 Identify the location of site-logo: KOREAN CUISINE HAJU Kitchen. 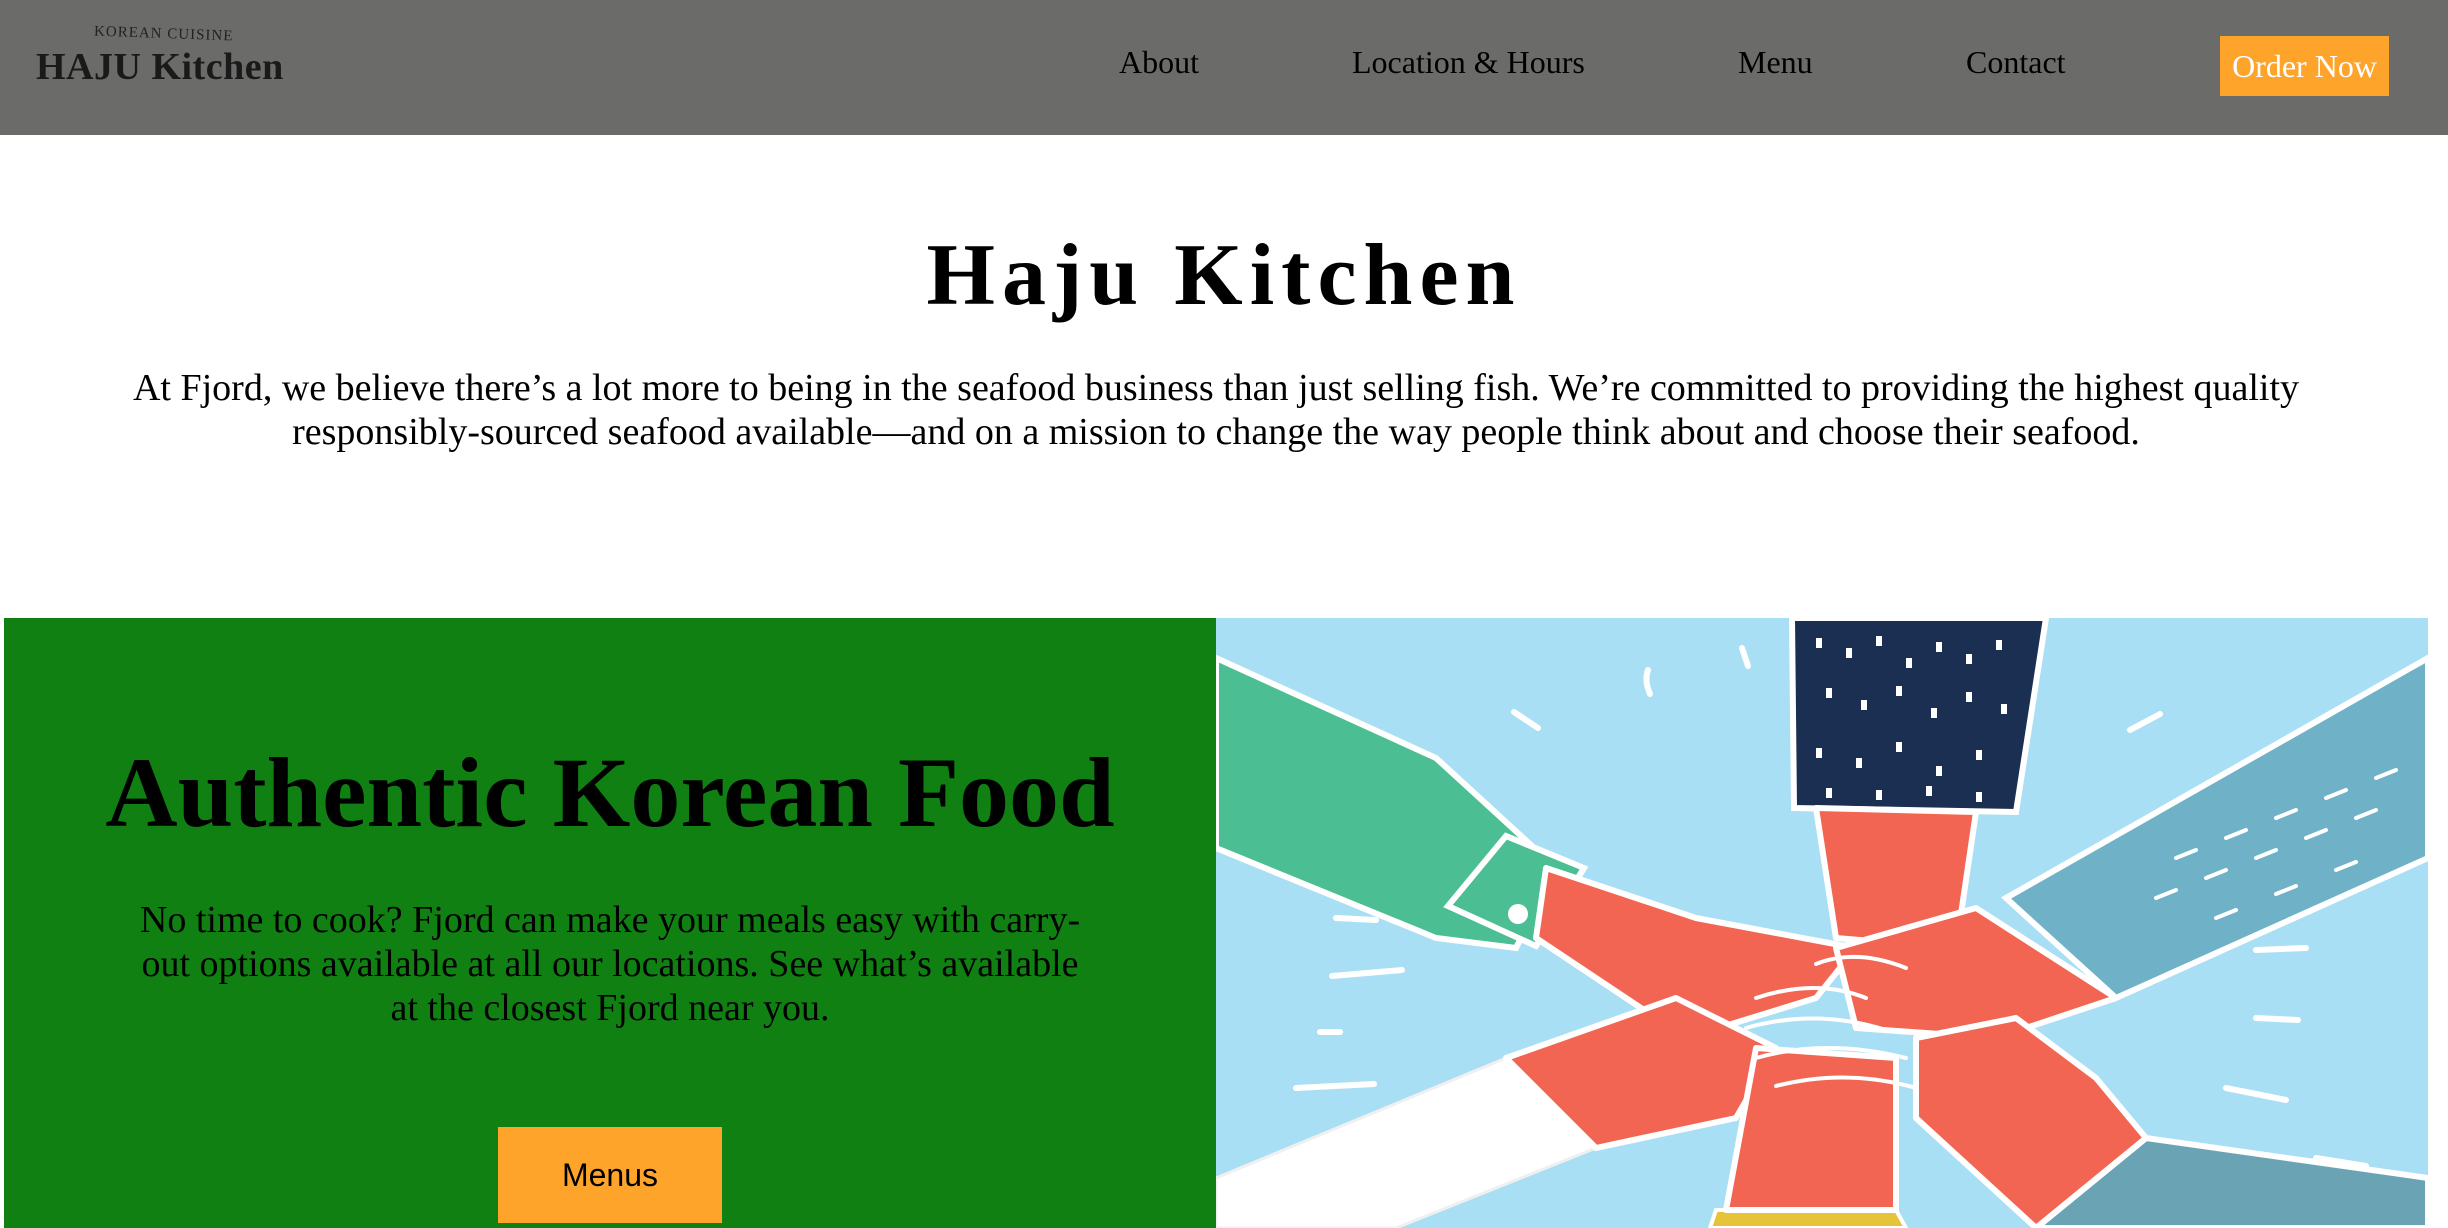
(159, 59).